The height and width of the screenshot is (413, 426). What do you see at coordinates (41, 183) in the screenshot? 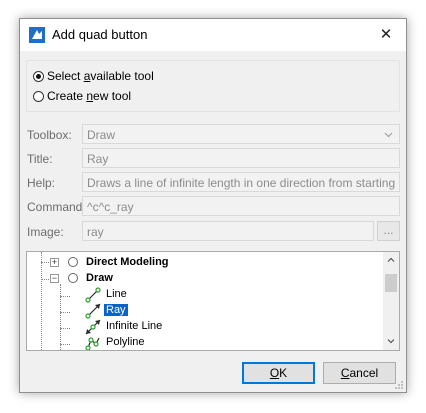
I see `help-label: Help:` at bounding box center [41, 183].